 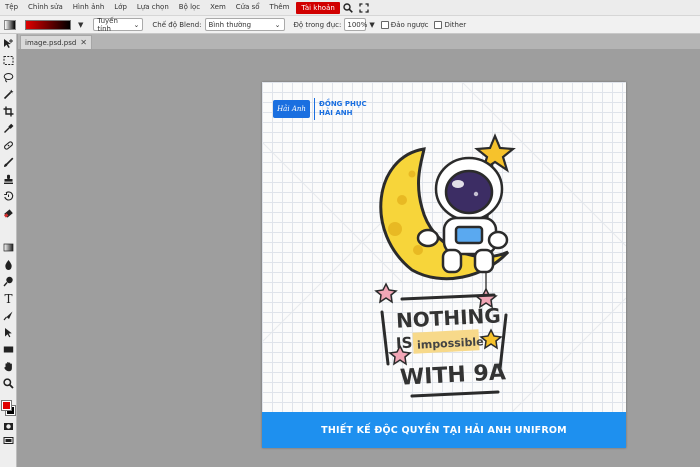 I want to click on dodge-tool-icon, so click(x=8, y=281).